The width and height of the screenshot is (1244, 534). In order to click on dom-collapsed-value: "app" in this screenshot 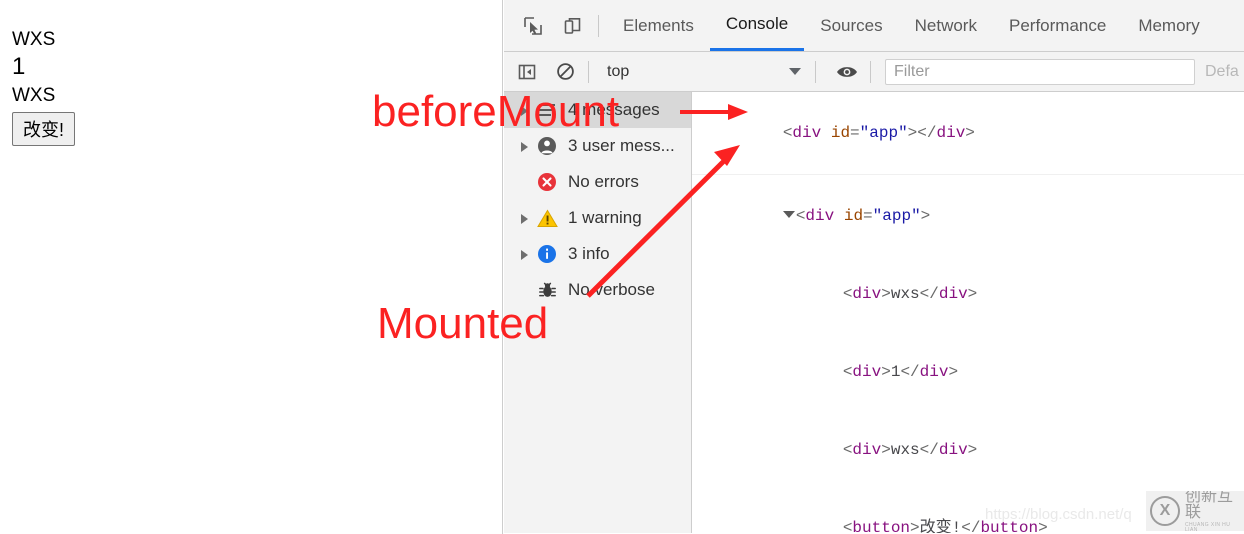, I will do `click(883, 133)`.